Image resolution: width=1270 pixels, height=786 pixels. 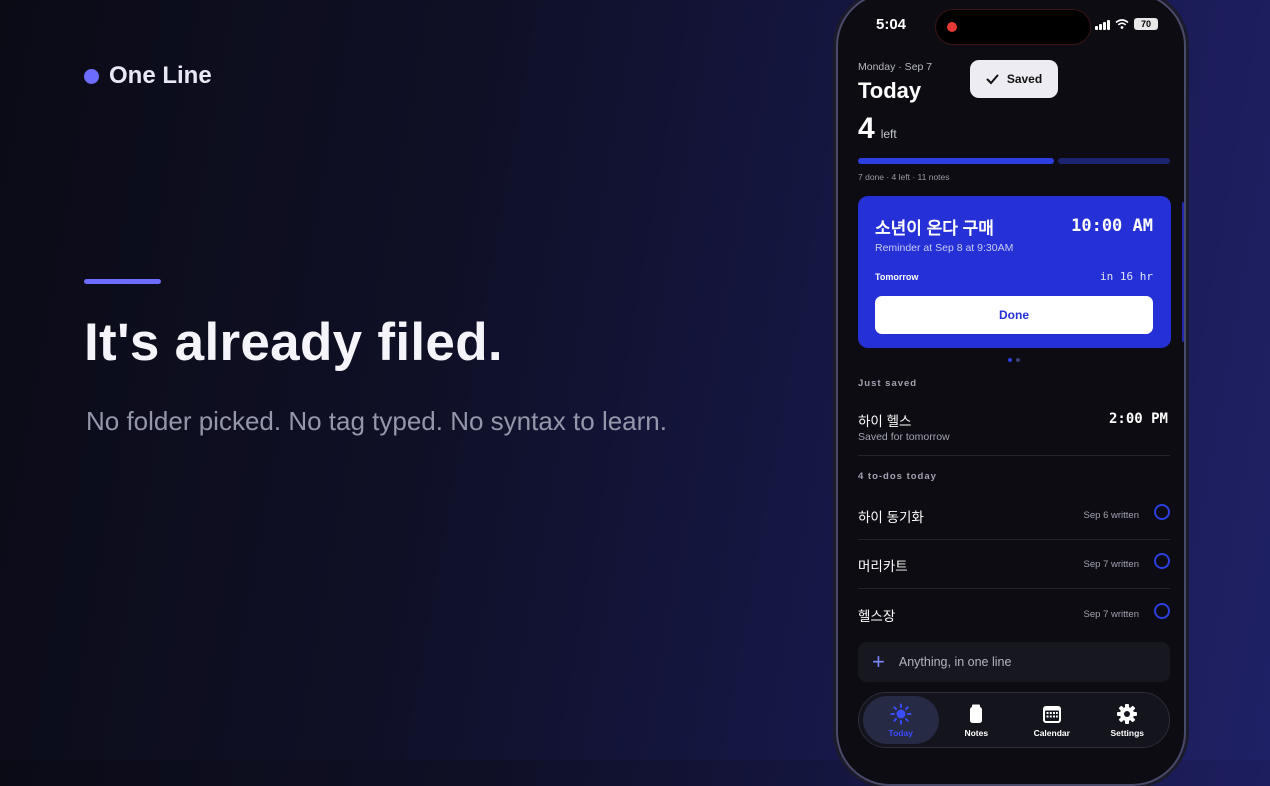 What do you see at coordinates (293, 342) in the screenshot?
I see `headline: It's already filed.` at bounding box center [293, 342].